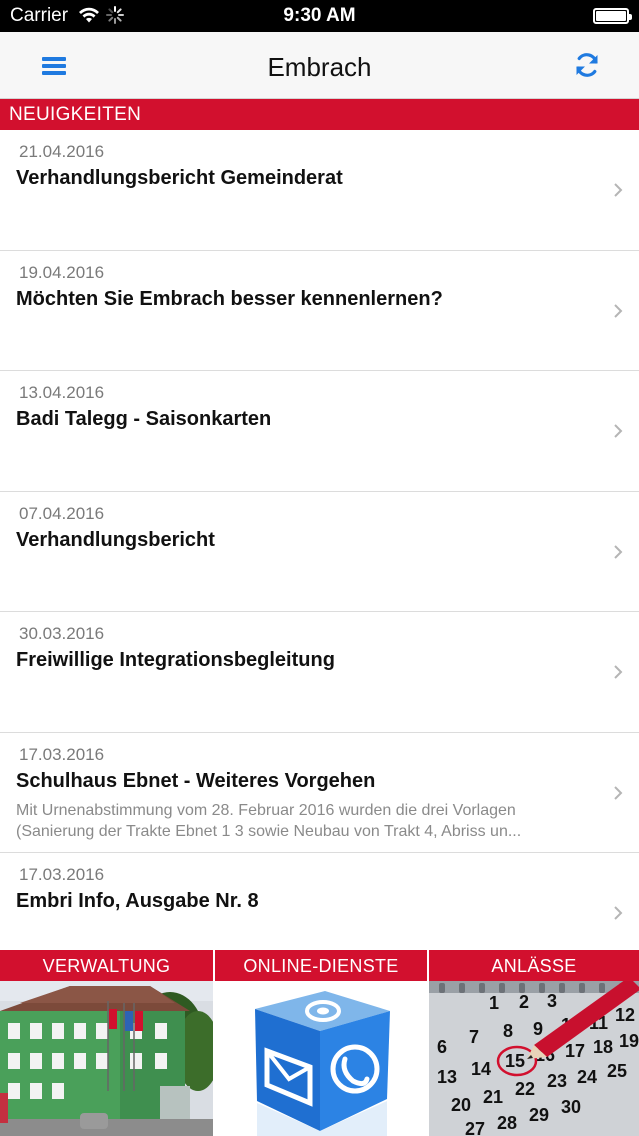 This screenshot has height=1136, width=639. I want to click on contact-cube-email-phone-icon, so click(321, 1058).